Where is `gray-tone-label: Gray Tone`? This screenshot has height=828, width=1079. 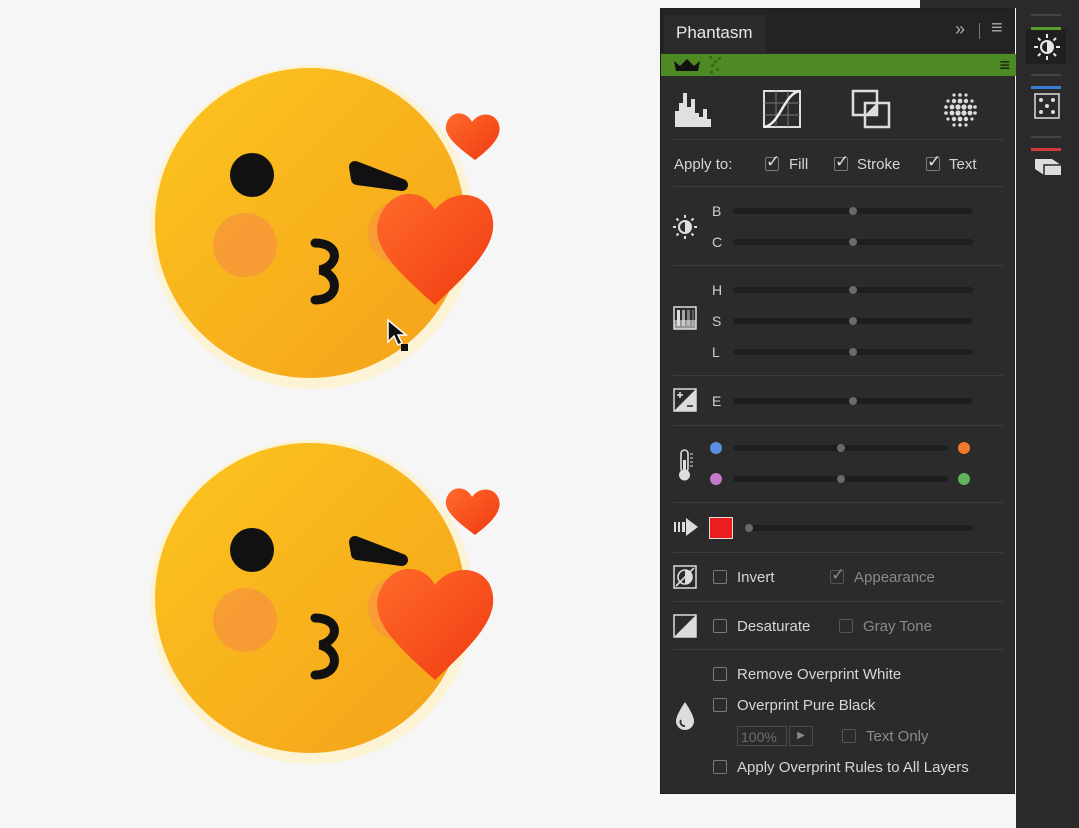
gray-tone-label: Gray Tone is located at coordinates (897, 626).